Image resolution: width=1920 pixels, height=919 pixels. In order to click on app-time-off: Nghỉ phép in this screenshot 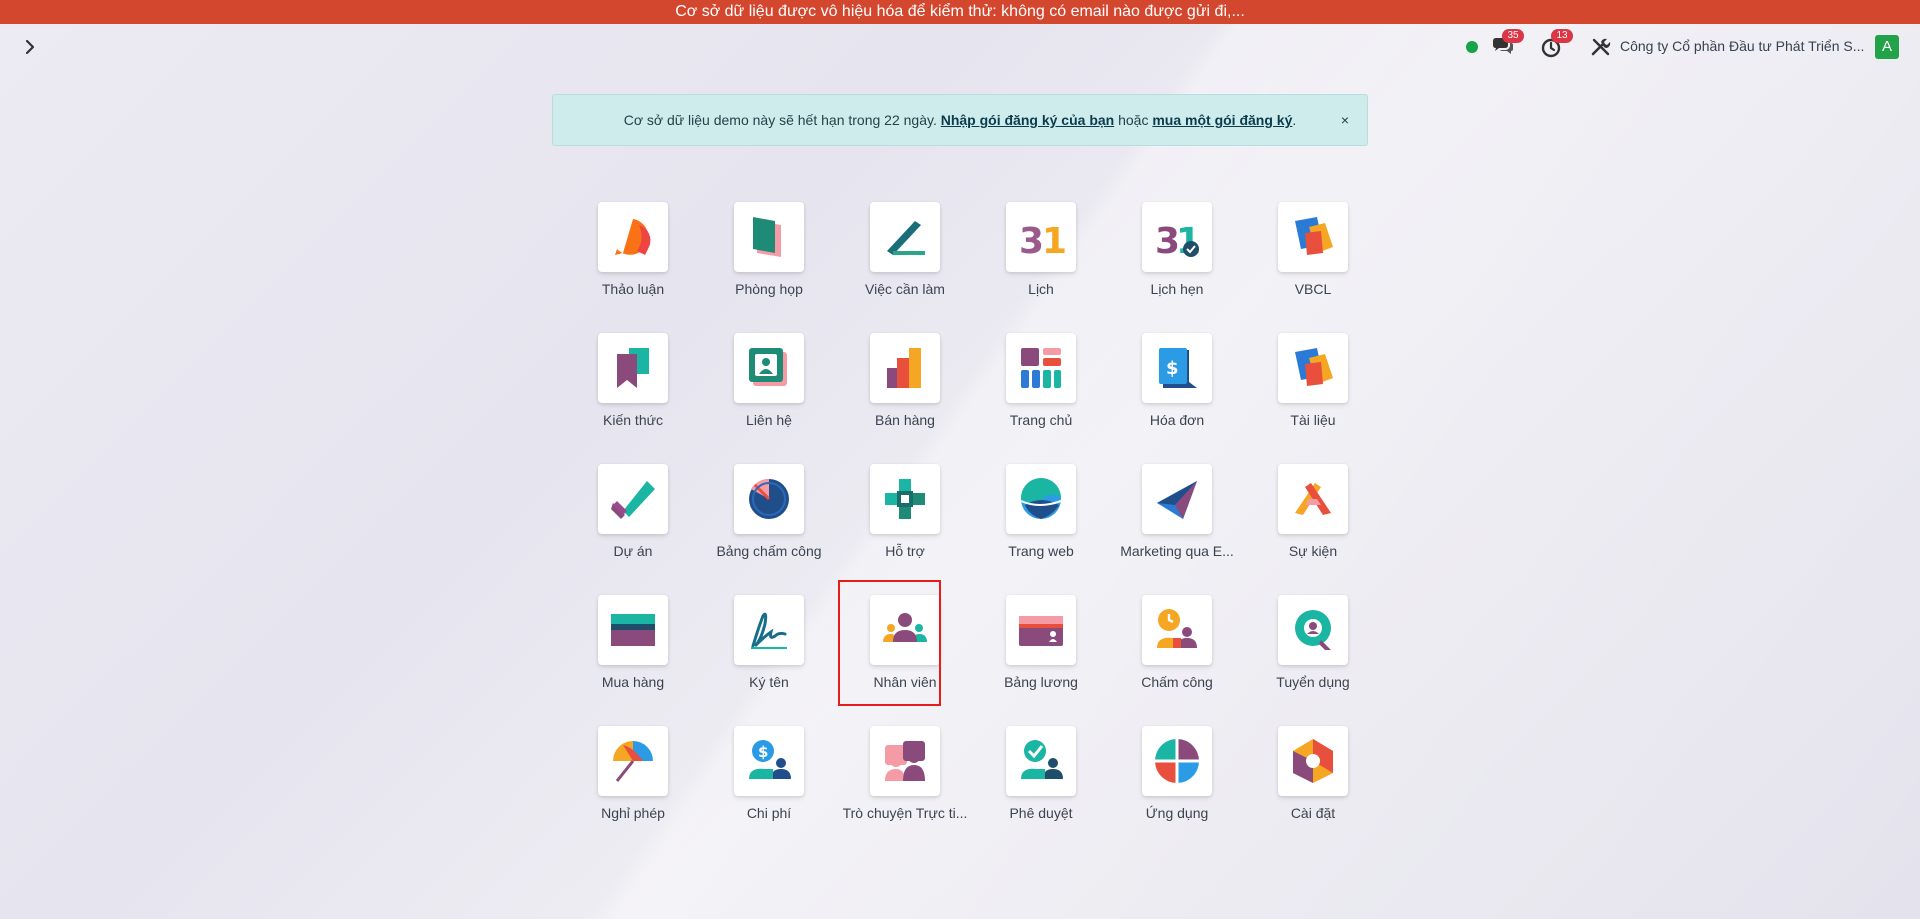, I will do `click(633, 791)`.